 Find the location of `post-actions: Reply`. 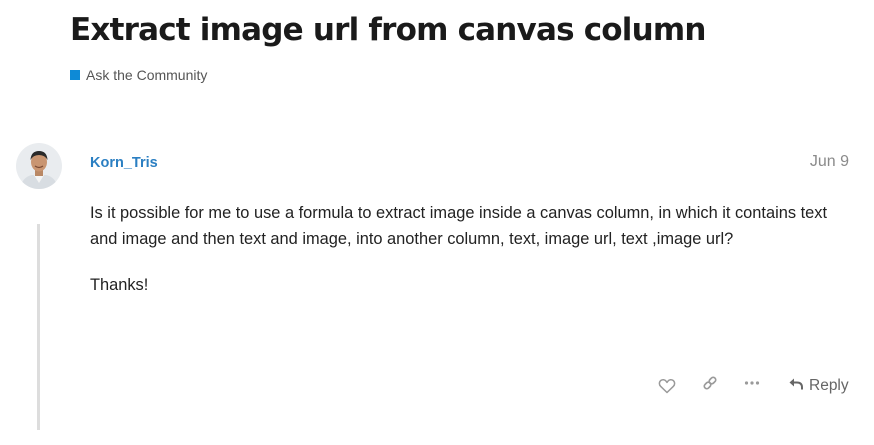

post-actions: Reply is located at coordinates (437, 387).